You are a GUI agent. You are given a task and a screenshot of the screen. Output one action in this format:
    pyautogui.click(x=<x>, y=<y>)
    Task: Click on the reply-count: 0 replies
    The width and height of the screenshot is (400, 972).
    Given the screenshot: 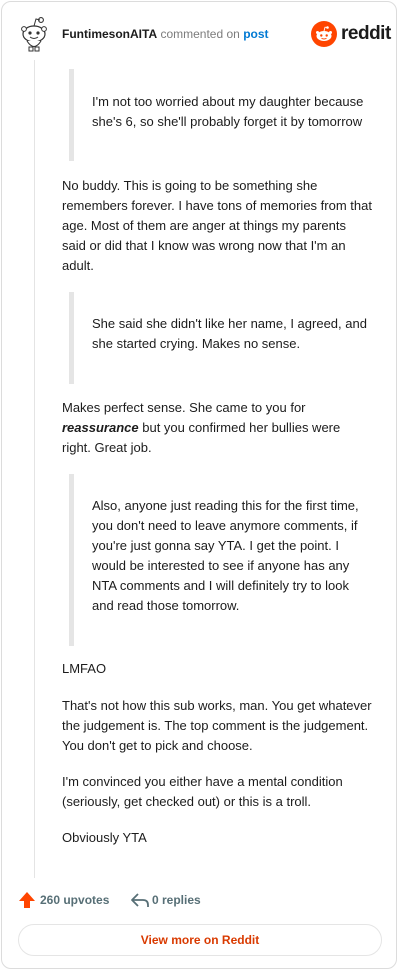 What is the action you would take?
    pyautogui.click(x=176, y=900)
    